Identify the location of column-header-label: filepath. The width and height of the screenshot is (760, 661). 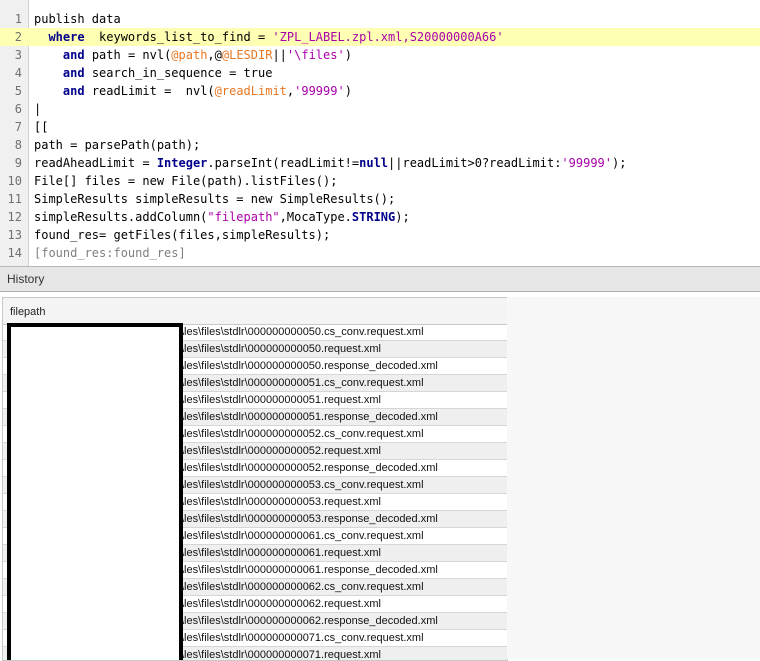
(28, 312).